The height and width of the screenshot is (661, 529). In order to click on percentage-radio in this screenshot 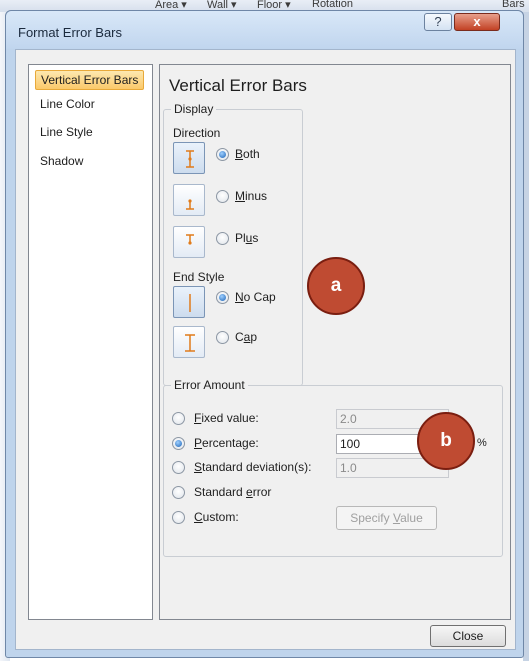, I will do `click(178, 443)`.